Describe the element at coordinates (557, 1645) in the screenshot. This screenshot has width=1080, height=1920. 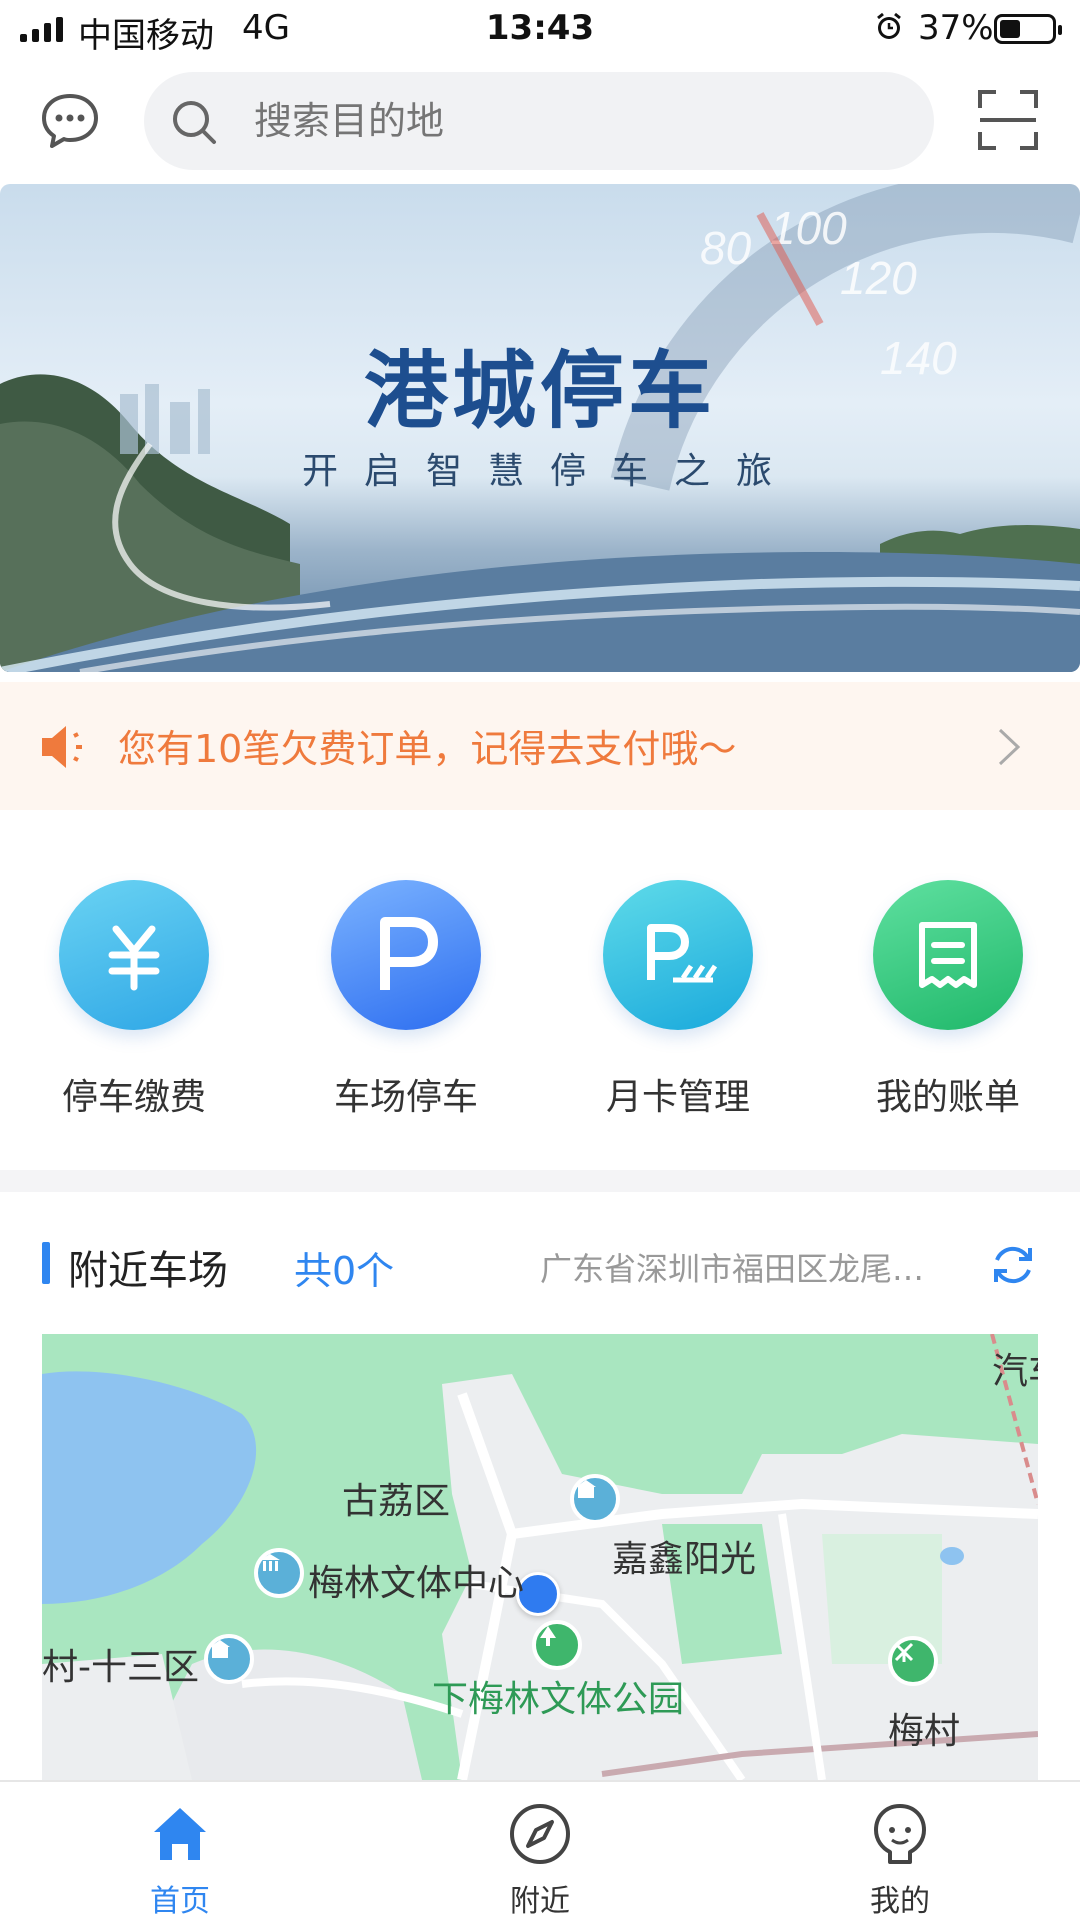
I see `poi-park-icon` at that location.